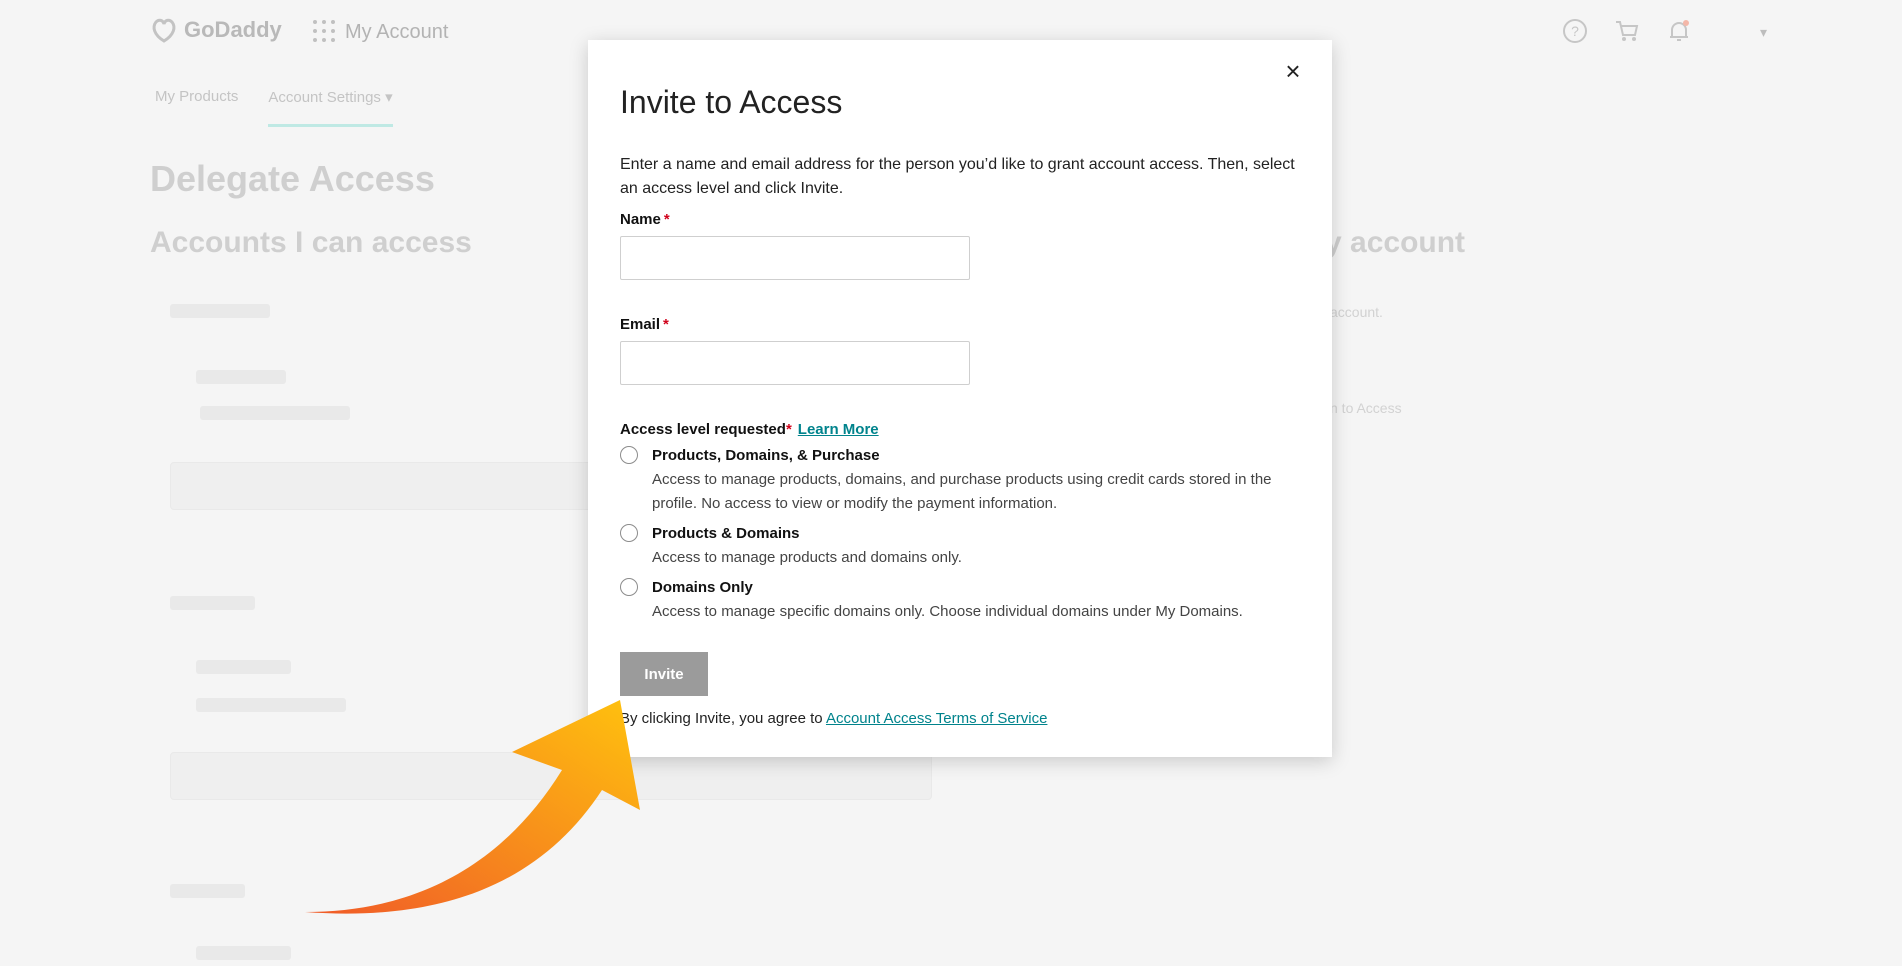 The height and width of the screenshot is (966, 1902). I want to click on header-icons: ?, so click(1627, 31).